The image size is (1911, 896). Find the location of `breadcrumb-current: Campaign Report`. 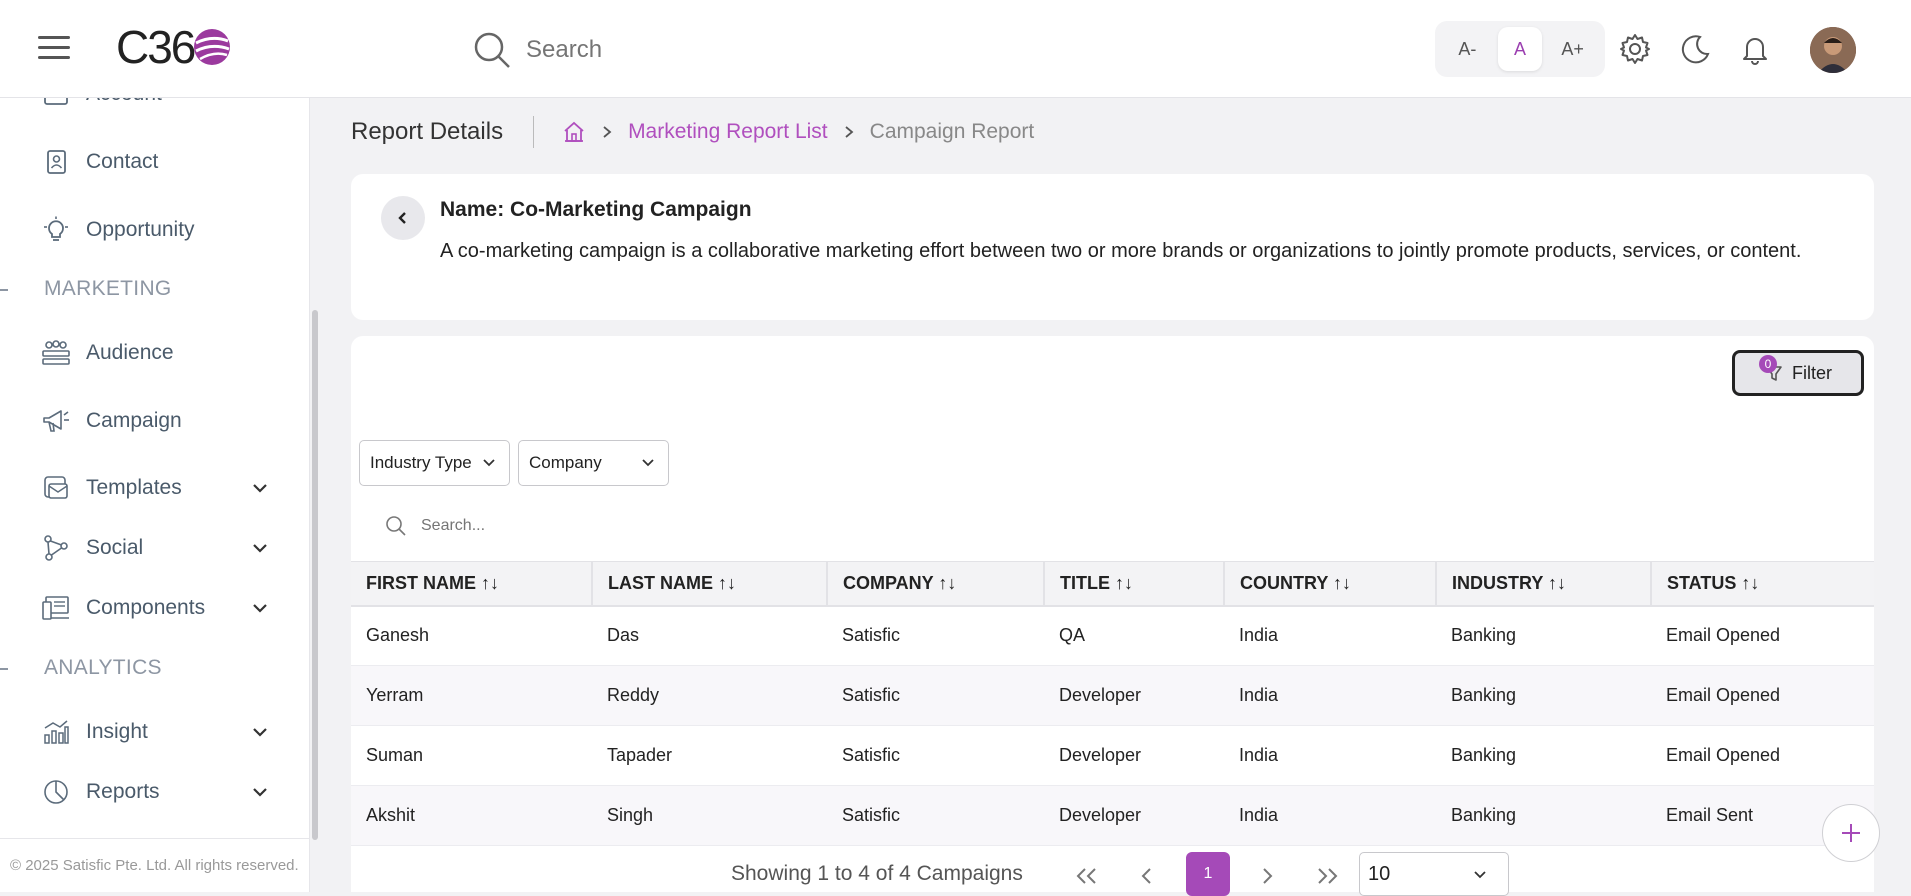

breadcrumb-current: Campaign Report is located at coordinates (952, 131).